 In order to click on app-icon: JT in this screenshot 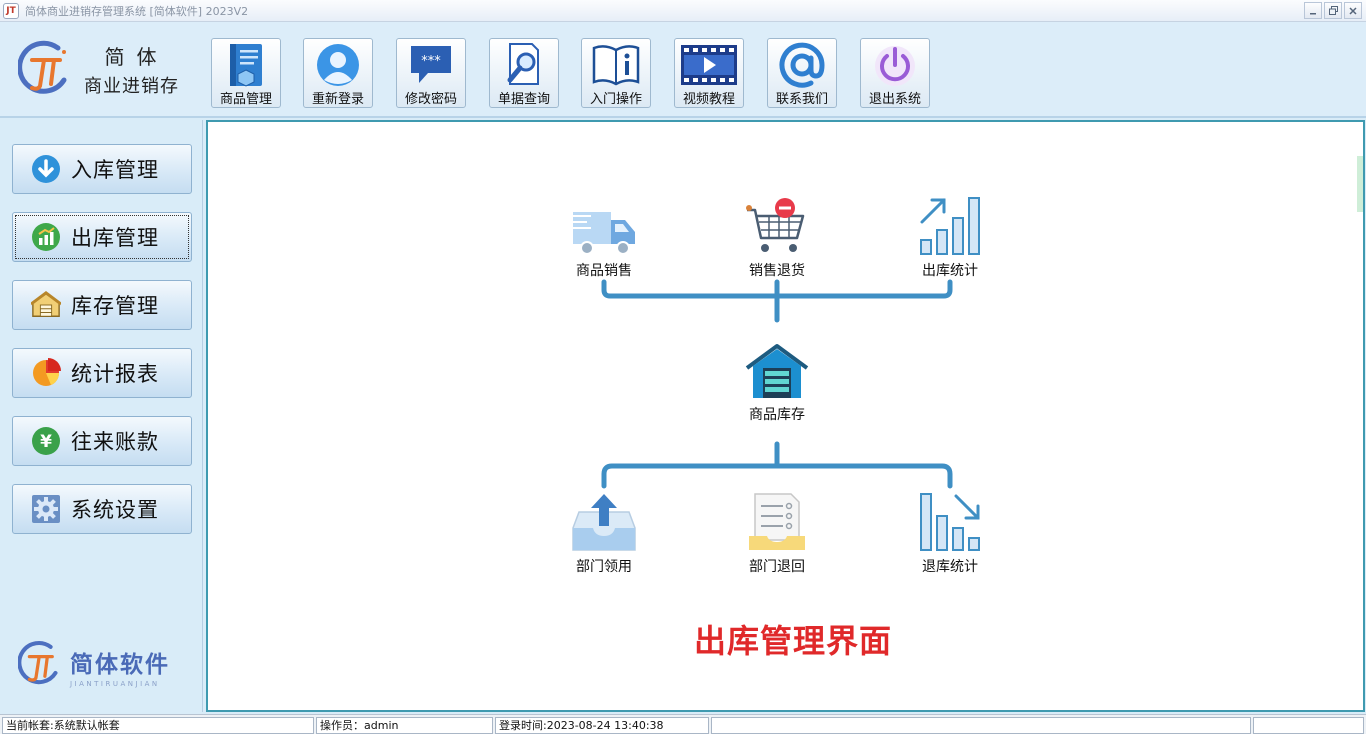, I will do `click(11, 10)`.